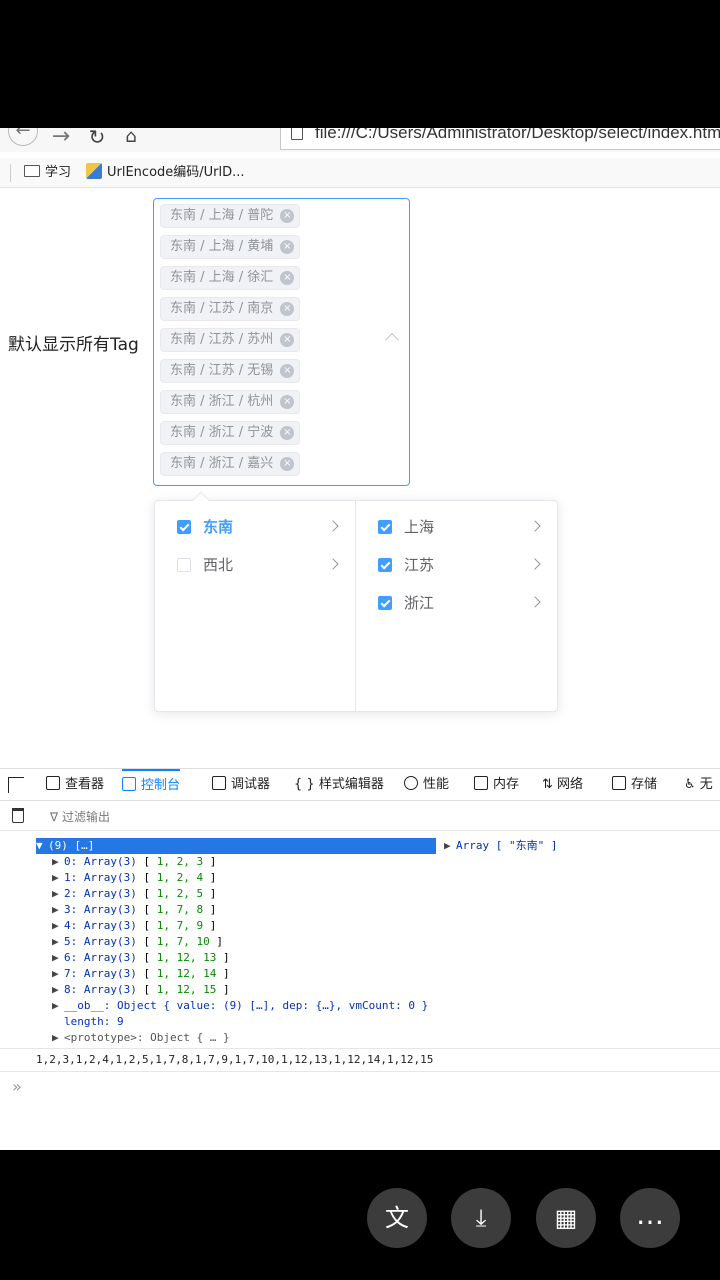 Image resolution: width=720 pixels, height=1280 pixels. What do you see at coordinates (141, 990) in the screenshot?
I see `console-entry: ▶ 8: Array(3) [ 1, 12, 15 ]` at bounding box center [141, 990].